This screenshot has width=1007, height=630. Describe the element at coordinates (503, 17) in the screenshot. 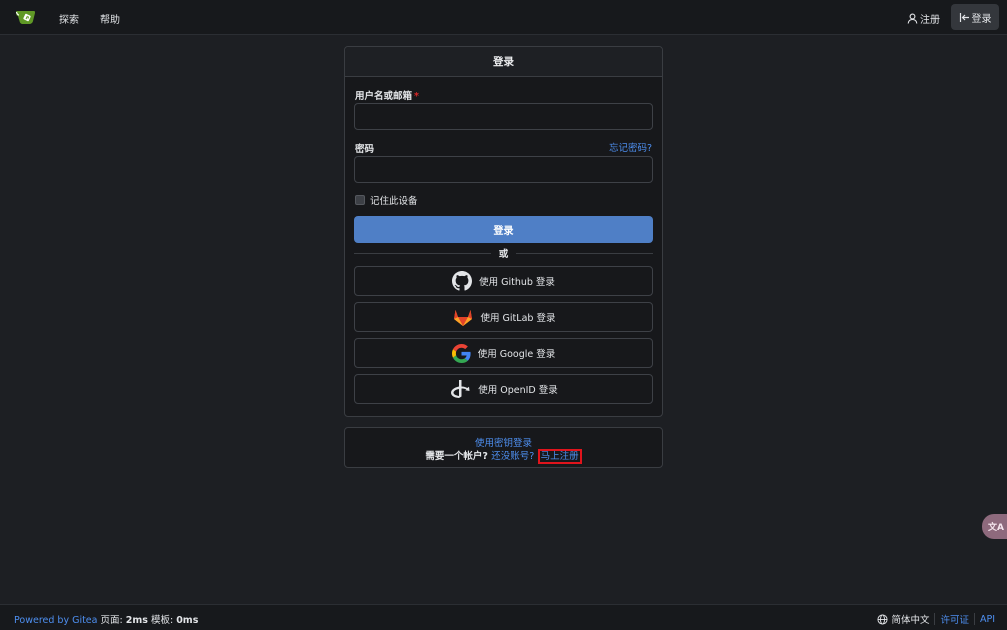

I see `top-navbar: 探索 帮助 注册 登录` at that location.